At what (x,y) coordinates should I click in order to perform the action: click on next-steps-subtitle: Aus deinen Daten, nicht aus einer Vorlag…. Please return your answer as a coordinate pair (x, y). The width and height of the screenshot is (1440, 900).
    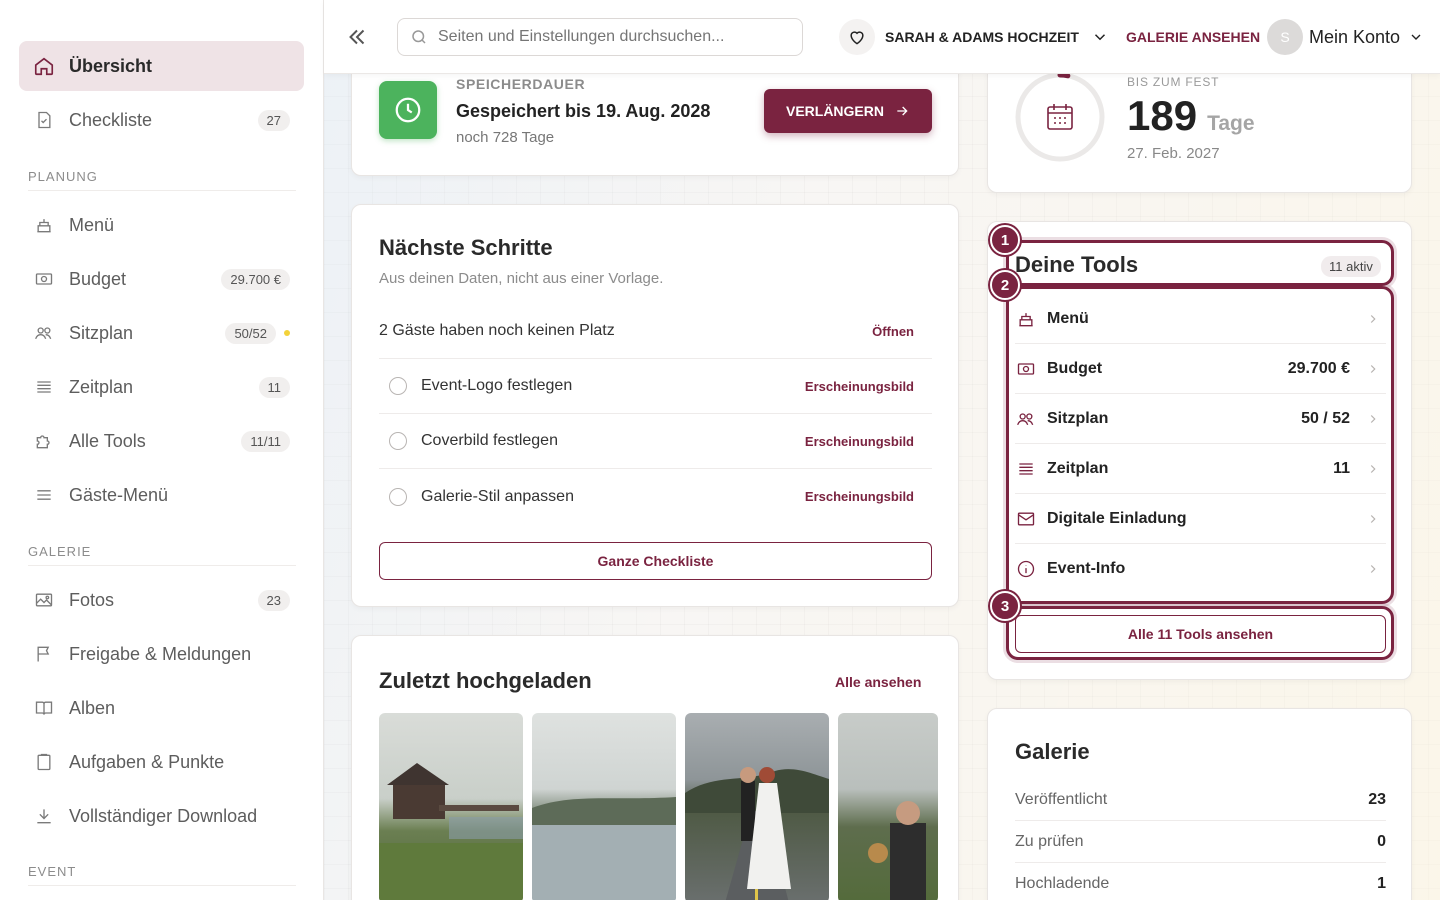
    Looking at the image, I should click on (521, 278).